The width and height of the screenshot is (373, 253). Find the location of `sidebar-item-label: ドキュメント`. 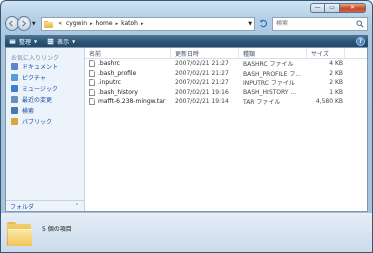

sidebar-item-label: ドキュメント is located at coordinates (40, 67).